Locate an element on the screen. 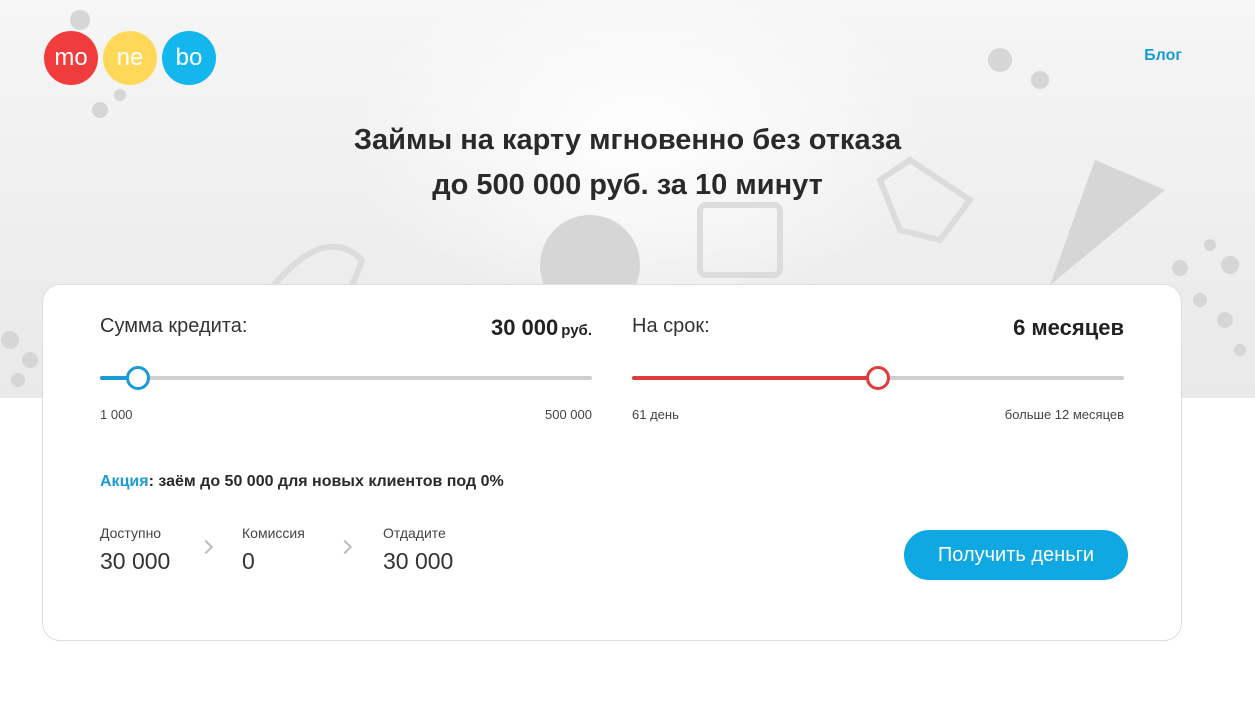  term-slider-handle is located at coordinates (878, 378).